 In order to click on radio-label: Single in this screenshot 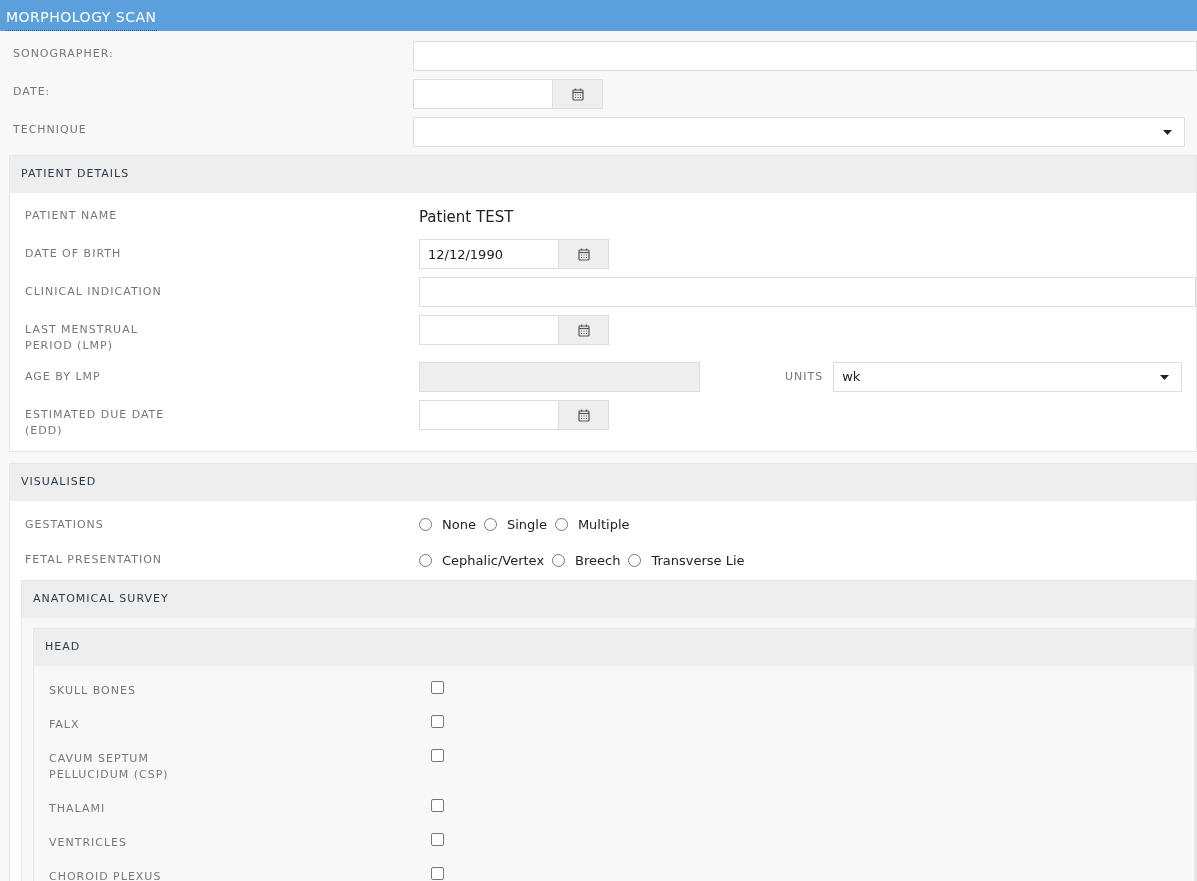, I will do `click(526, 525)`.